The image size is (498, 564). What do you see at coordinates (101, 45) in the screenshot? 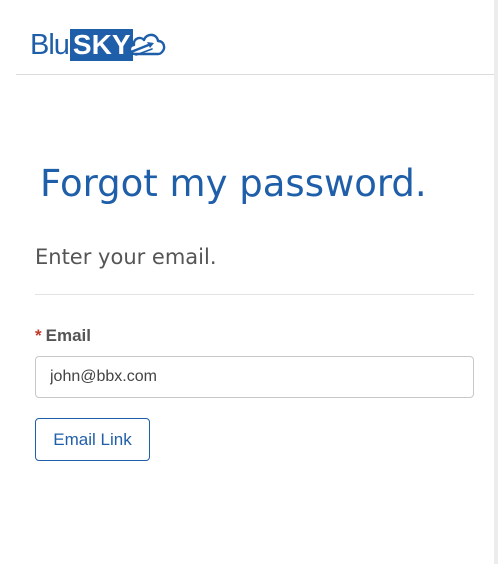
I see `logo-text-sky: SKY` at bounding box center [101, 45].